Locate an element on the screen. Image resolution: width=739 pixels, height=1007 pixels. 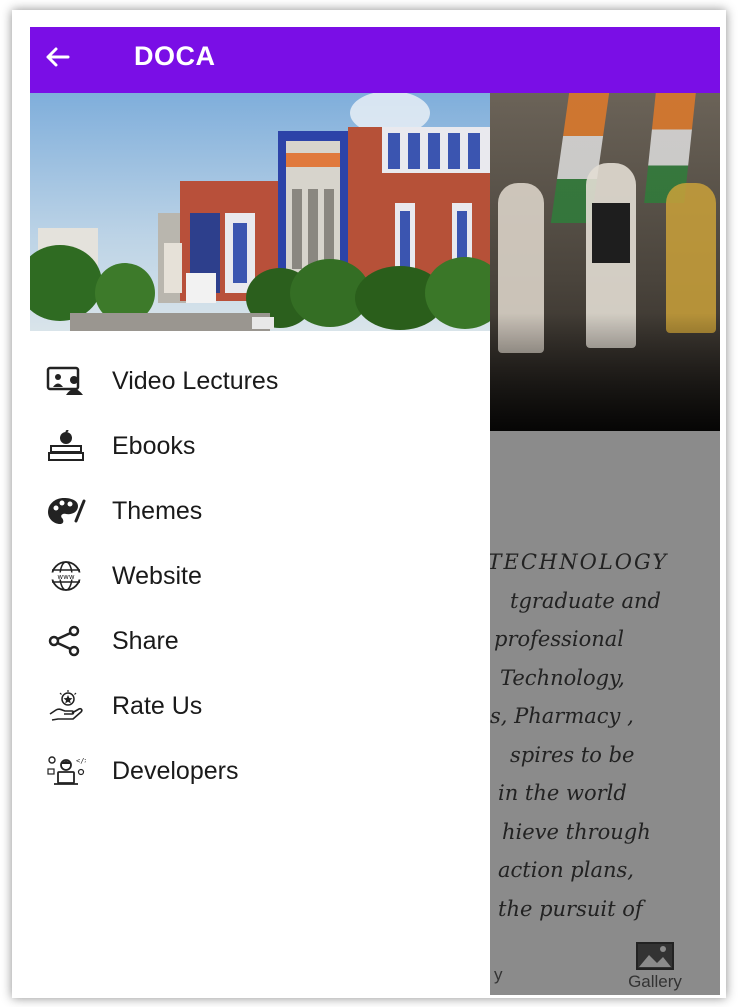
description-line: hieve through is located at coordinates (576, 831).